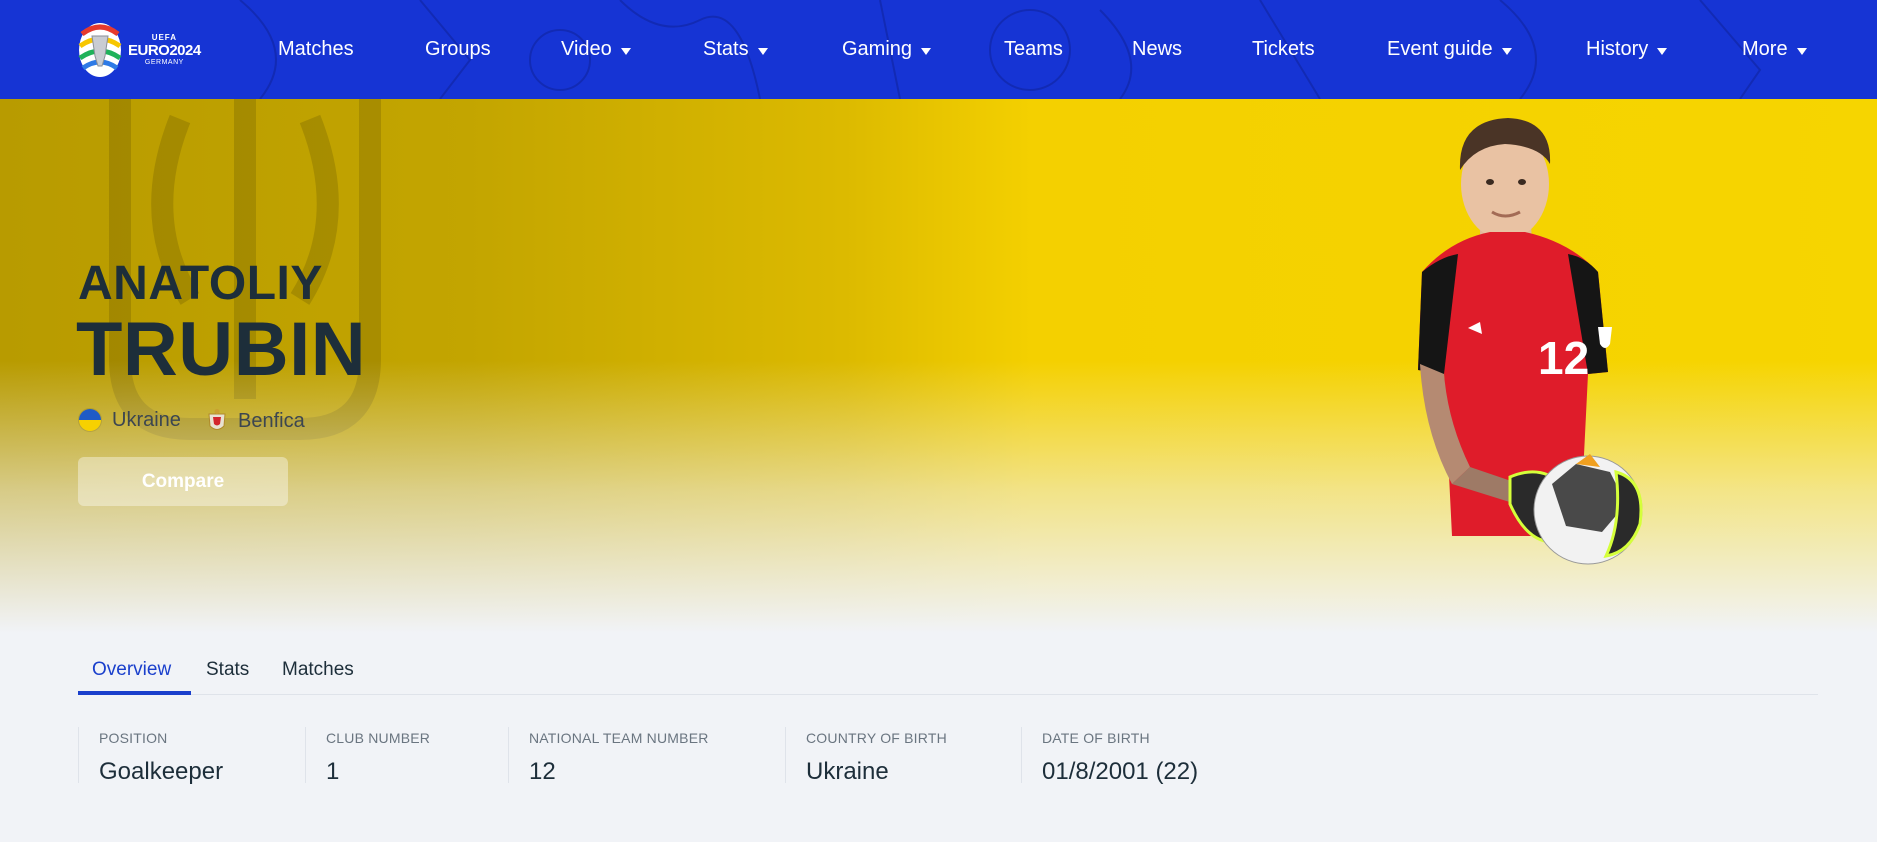 The height and width of the screenshot is (842, 1877). I want to click on nav-groups: Groups, so click(458, 49).